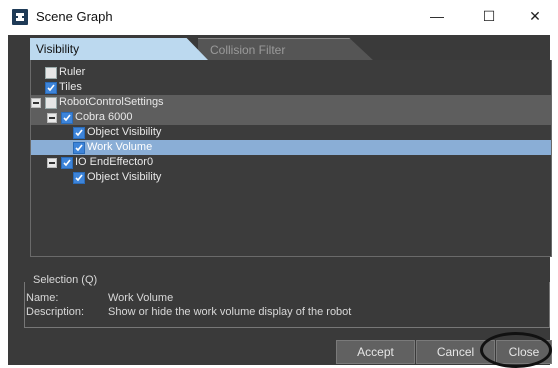  I want to click on tree-item-tiles: Tiles, so click(291, 87).